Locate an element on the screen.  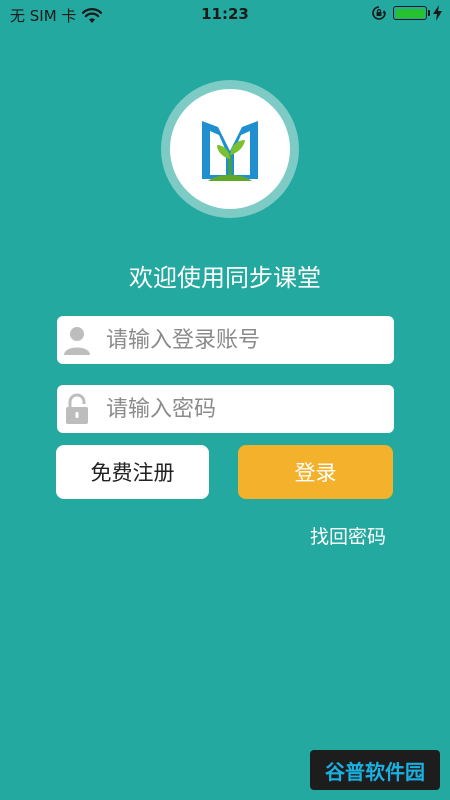
rotation-lock-icon is located at coordinates (379, 13).